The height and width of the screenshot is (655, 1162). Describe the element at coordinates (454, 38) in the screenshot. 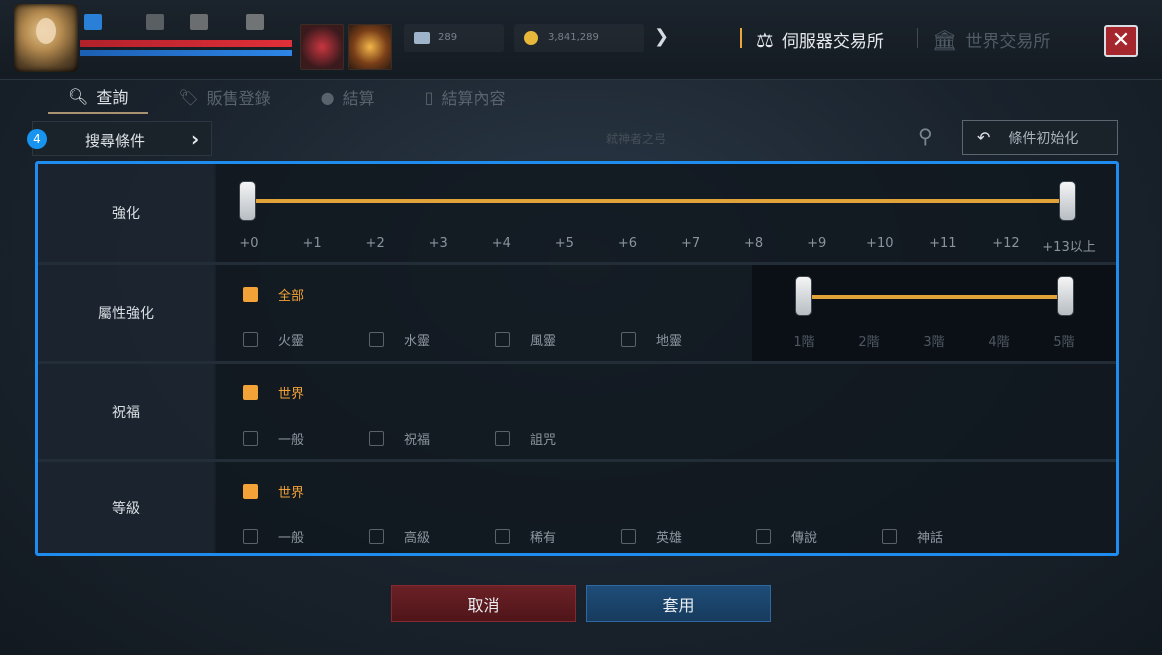

I see `diamond-currency: 289` at that location.